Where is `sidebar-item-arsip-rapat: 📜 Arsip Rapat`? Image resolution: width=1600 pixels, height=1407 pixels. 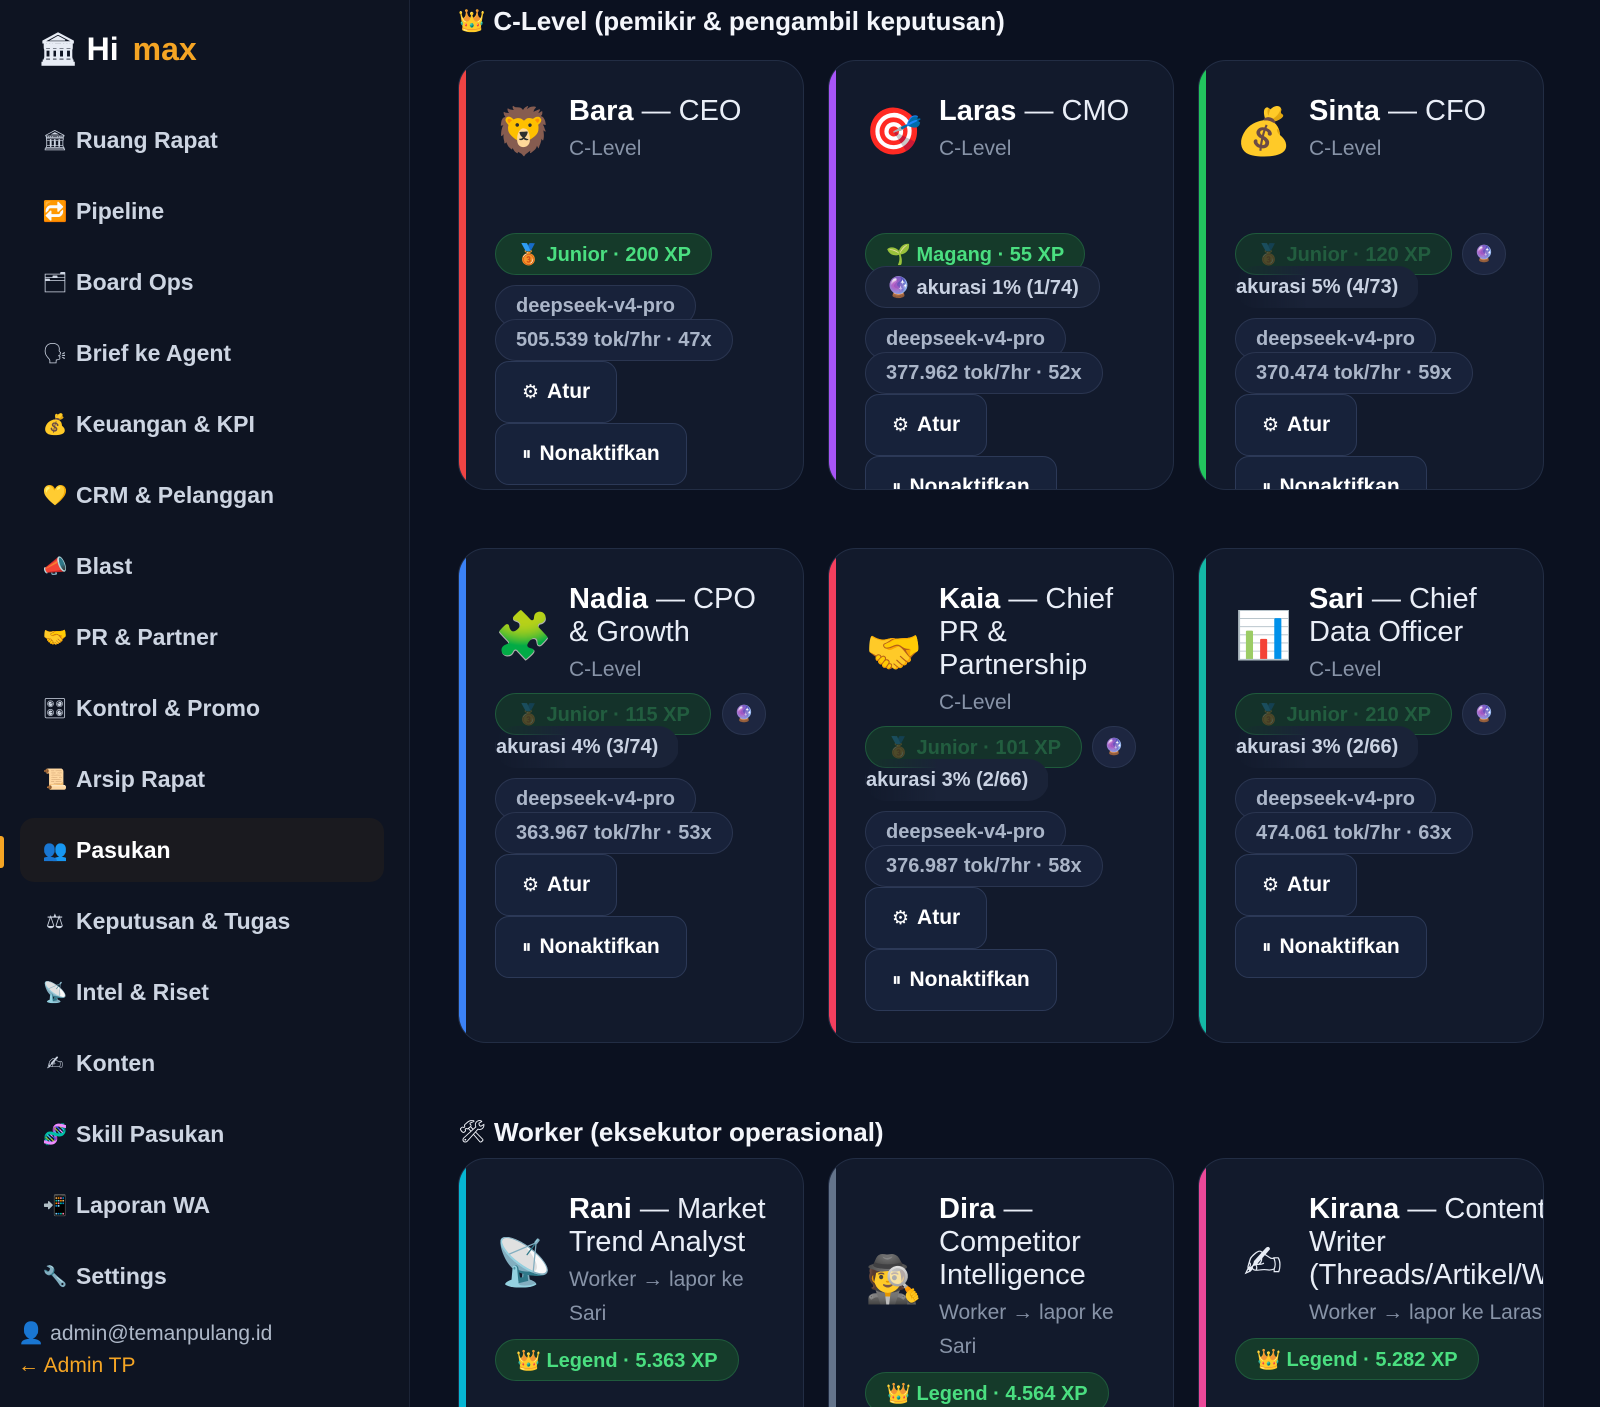 sidebar-item-arsip-rapat: 📜 Arsip Rapat is located at coordinates (202, 779).